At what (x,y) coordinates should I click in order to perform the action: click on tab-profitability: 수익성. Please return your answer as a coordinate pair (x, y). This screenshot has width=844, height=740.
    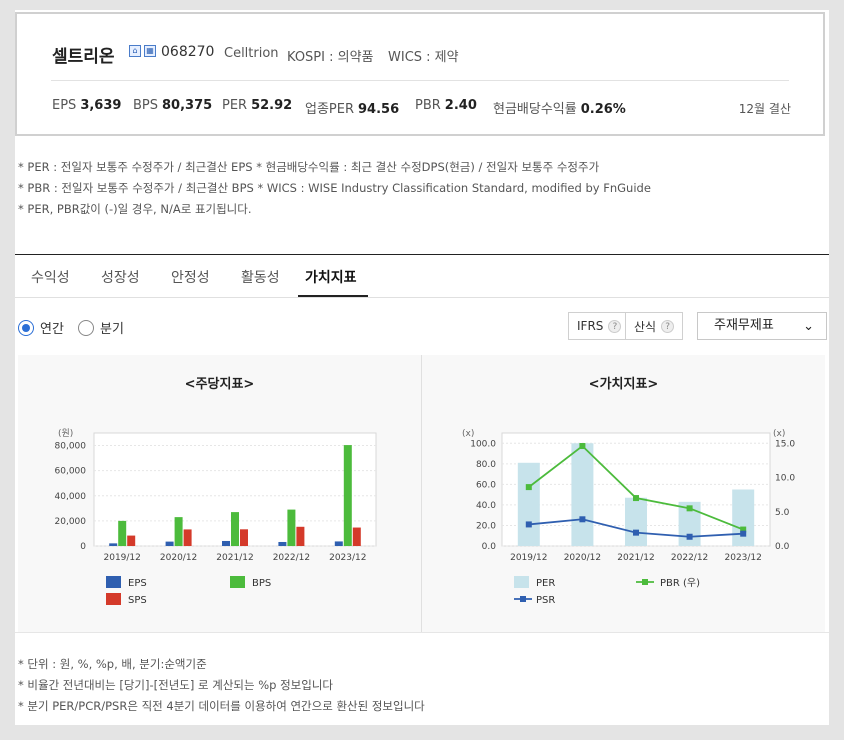
    Looking at the image, I should click on (50, 277).